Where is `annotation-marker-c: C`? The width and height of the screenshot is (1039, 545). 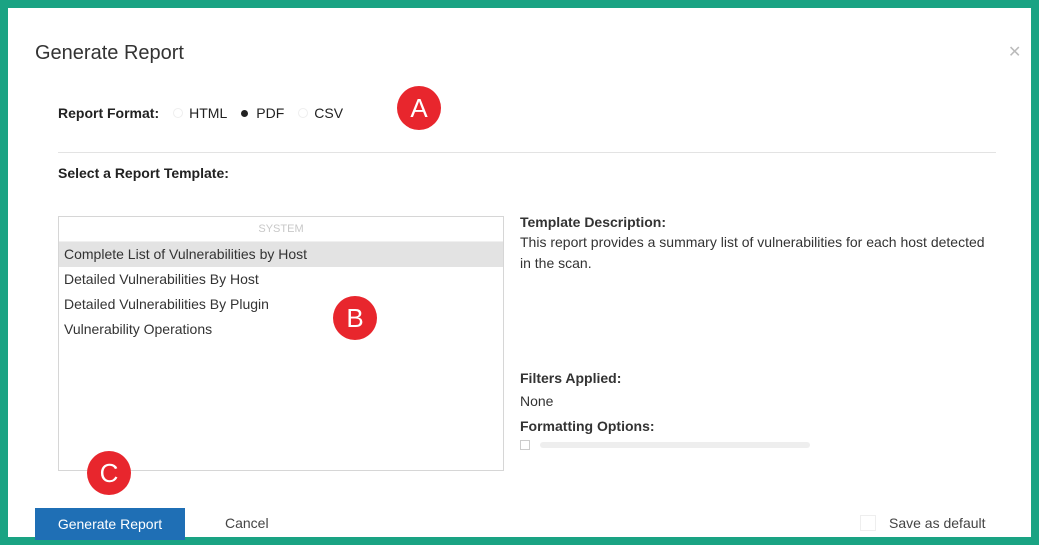
annotation-marker-c: C is located at coordinates (109, 473).